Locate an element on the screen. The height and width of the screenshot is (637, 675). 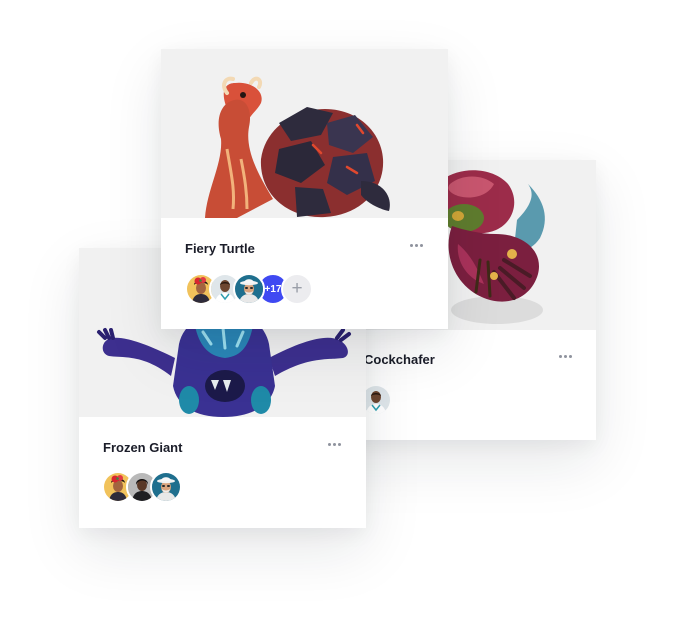
member-avatars: +17 + is located at coordinates (249, 289).